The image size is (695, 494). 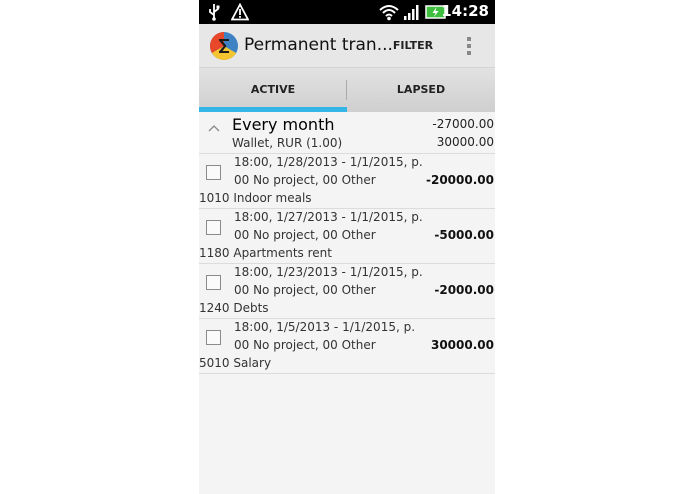 I want to click on warning-icon, so click(x=240, y=12).